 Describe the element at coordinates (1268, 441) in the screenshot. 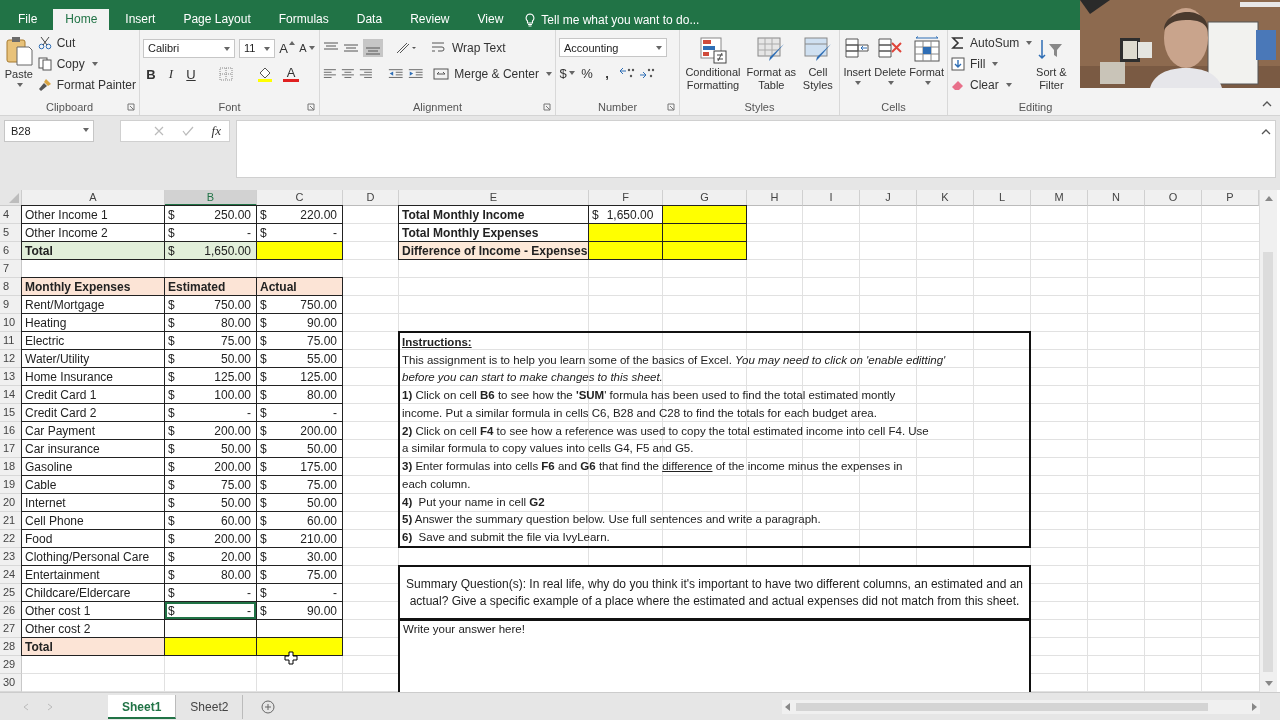

I see `vertical-scrollbar` at that location.